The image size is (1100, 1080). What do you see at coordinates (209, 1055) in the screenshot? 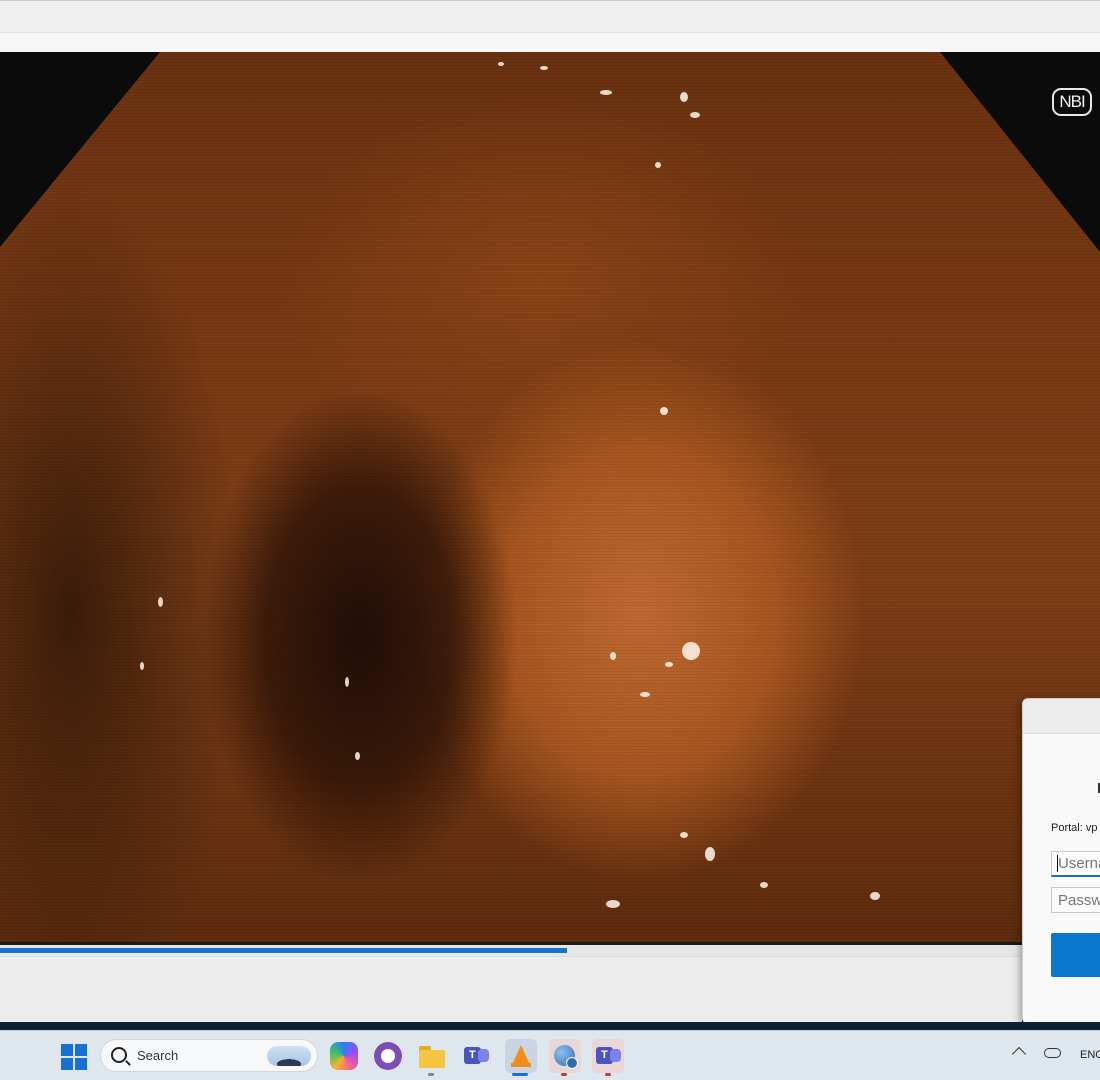
I see `taskbar-search-box: Search` at bounding box center [209, 1055].